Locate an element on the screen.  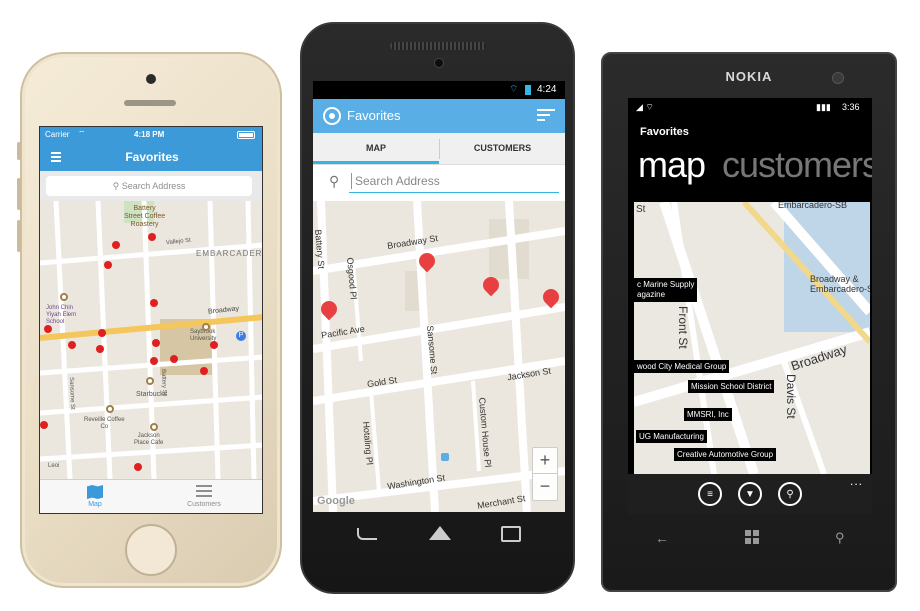
tab-customers: Customers is located at coordinates (204, 495).